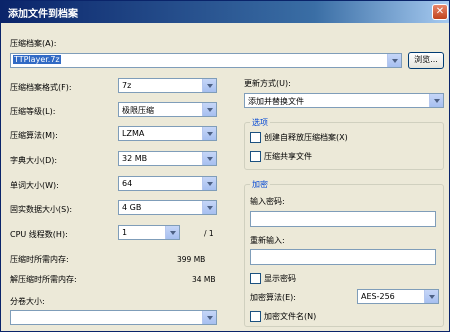 This screenshot has height=332, width=450. I want to click on word-value: 64, so click(127, 183).